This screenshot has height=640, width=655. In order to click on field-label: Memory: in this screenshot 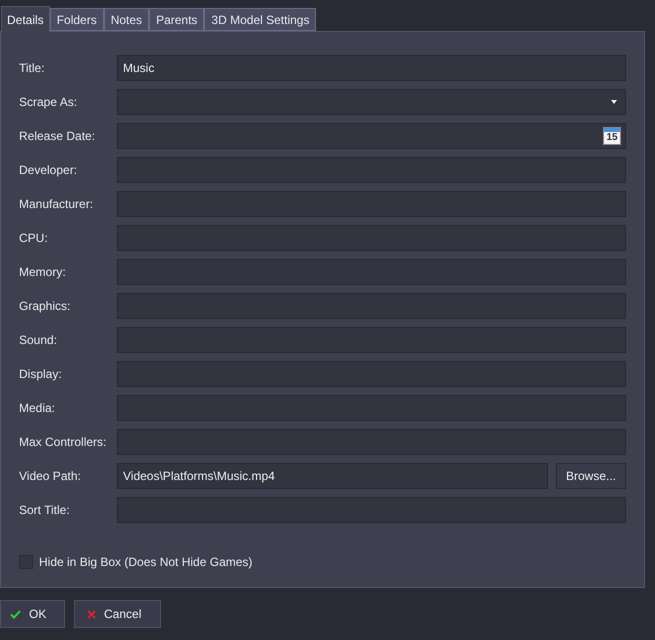, I will do `click(43, 272)`.